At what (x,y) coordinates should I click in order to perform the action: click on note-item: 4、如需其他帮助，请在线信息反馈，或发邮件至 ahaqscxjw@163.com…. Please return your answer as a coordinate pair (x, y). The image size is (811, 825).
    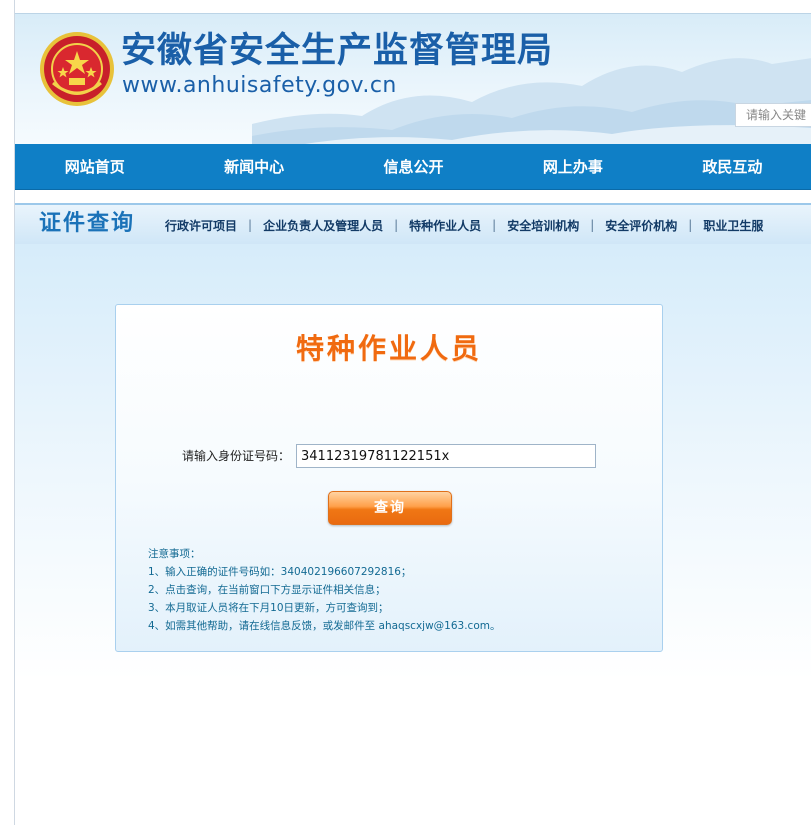
    Looking at the image, I should click on (324, 626).